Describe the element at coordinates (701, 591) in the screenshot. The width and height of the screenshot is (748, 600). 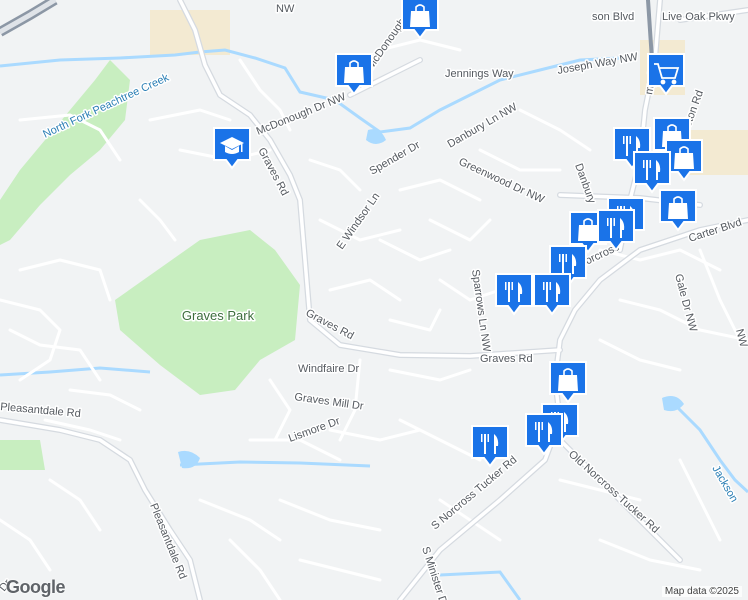
I see `map-attribution: Map data ©2025` at that location.